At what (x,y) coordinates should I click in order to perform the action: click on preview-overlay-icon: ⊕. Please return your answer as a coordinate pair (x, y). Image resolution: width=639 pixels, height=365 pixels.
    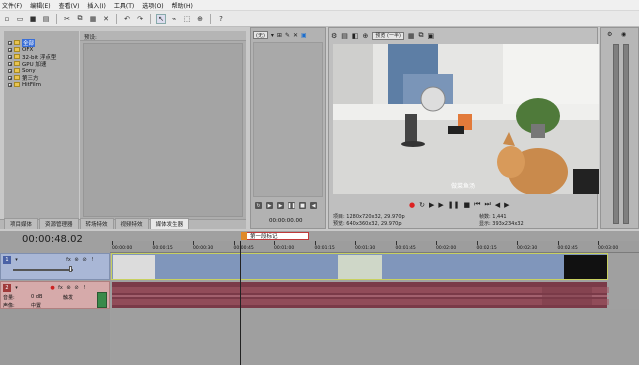
    Looking at the image, I should click on (366, 36).